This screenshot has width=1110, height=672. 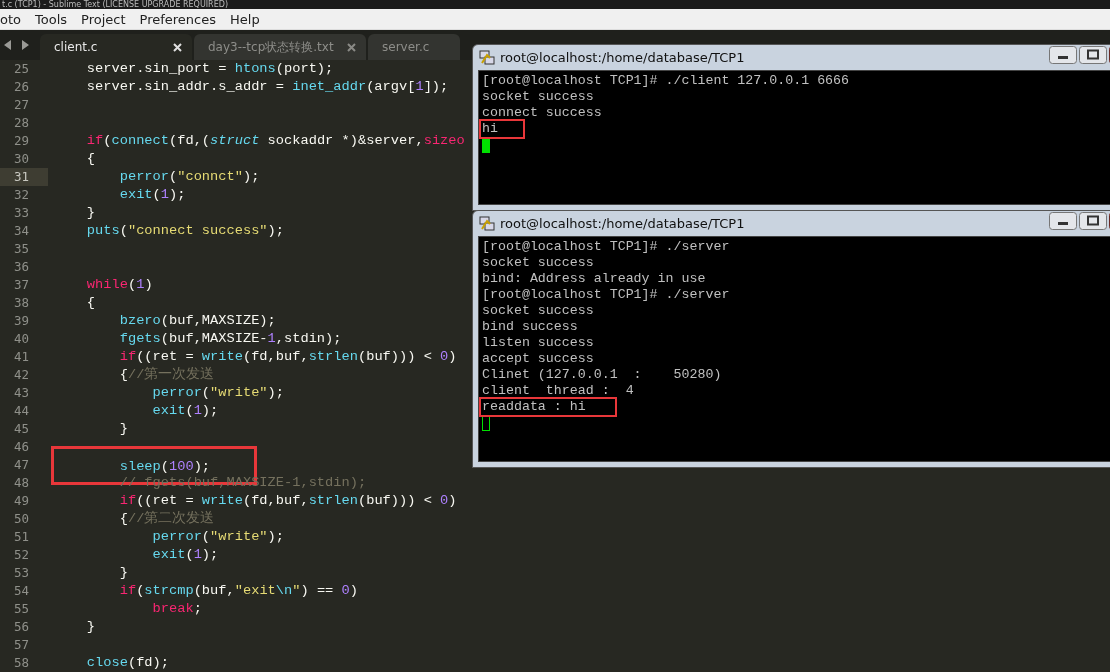 What do you see at coordinates (414, 47) in the screenshot?
I see `editor-tab: server.c` at bounding box center [414, 47].